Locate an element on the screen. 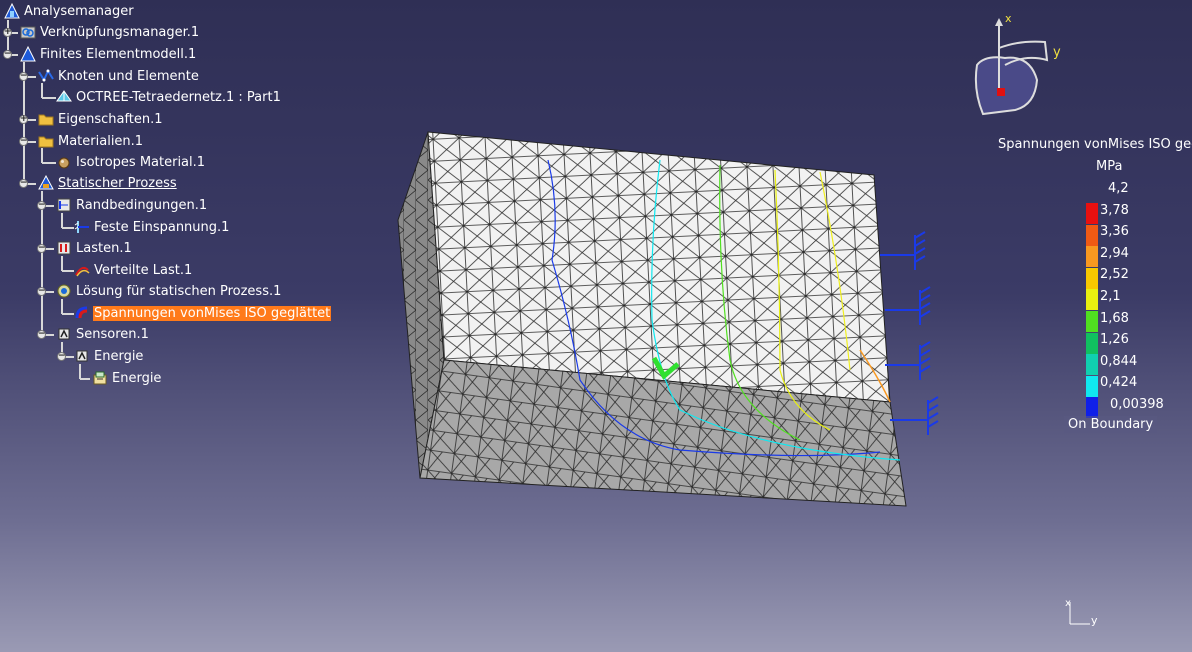 The height and width of the screenshot is (652, 1192). axis-x-label: x is located at coordinates (1068, 603).